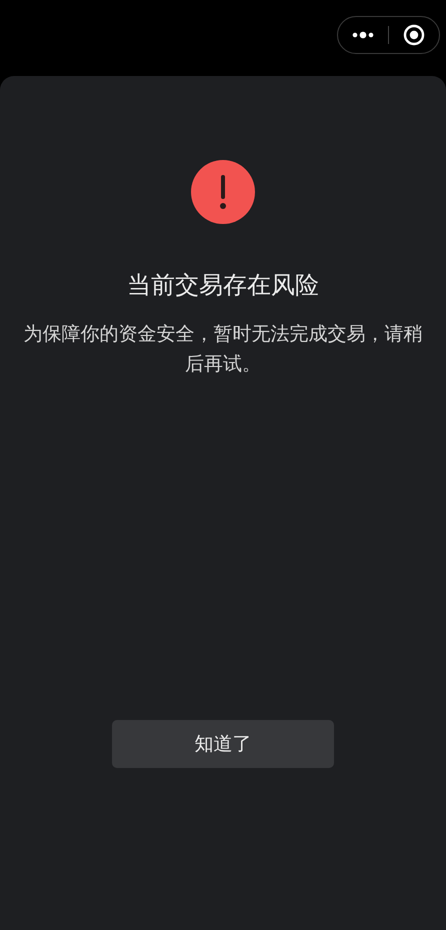 The height and width of the screenshot is (930, 446). What do you see at coordinates (223, 192) in the screenshot?
I see `warning-icon` at bounding box center [223, 192].